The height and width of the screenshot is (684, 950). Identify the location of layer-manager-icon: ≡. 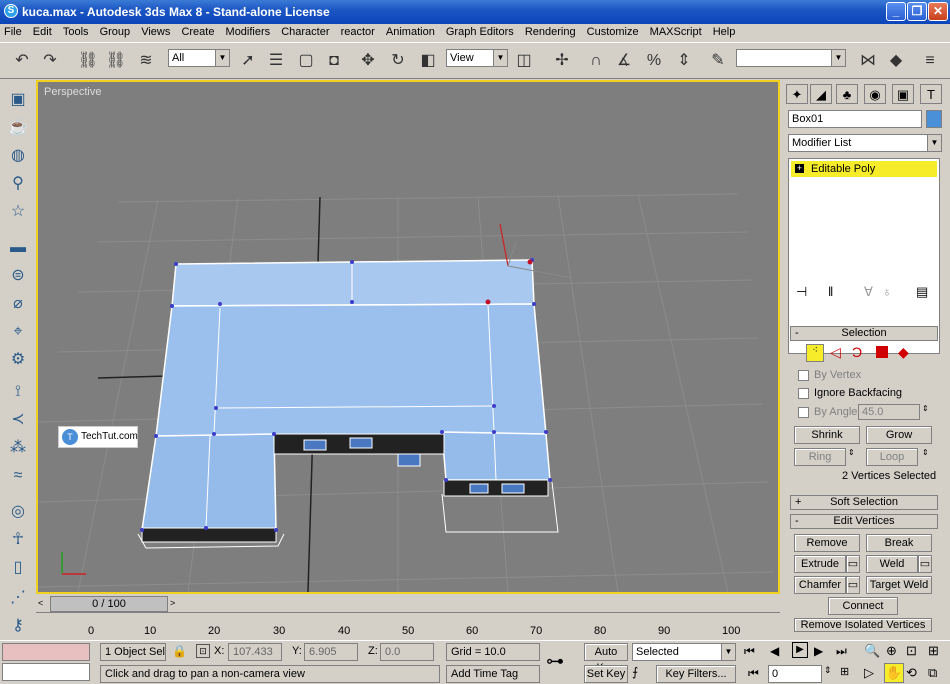
(930, 61).